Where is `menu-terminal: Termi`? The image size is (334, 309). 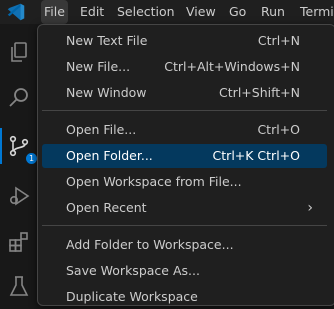
menu-terminal: Termi is located at coordinates (315, 12).